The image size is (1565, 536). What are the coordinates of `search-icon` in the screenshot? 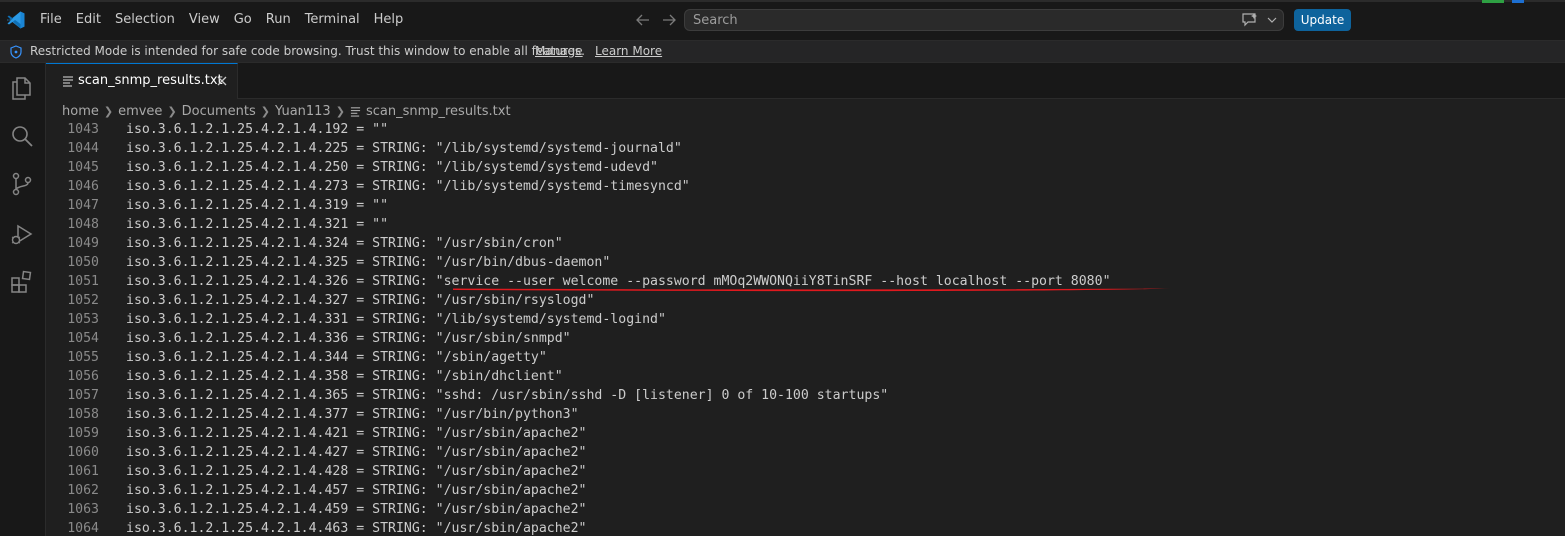 It's located at (22, 136).